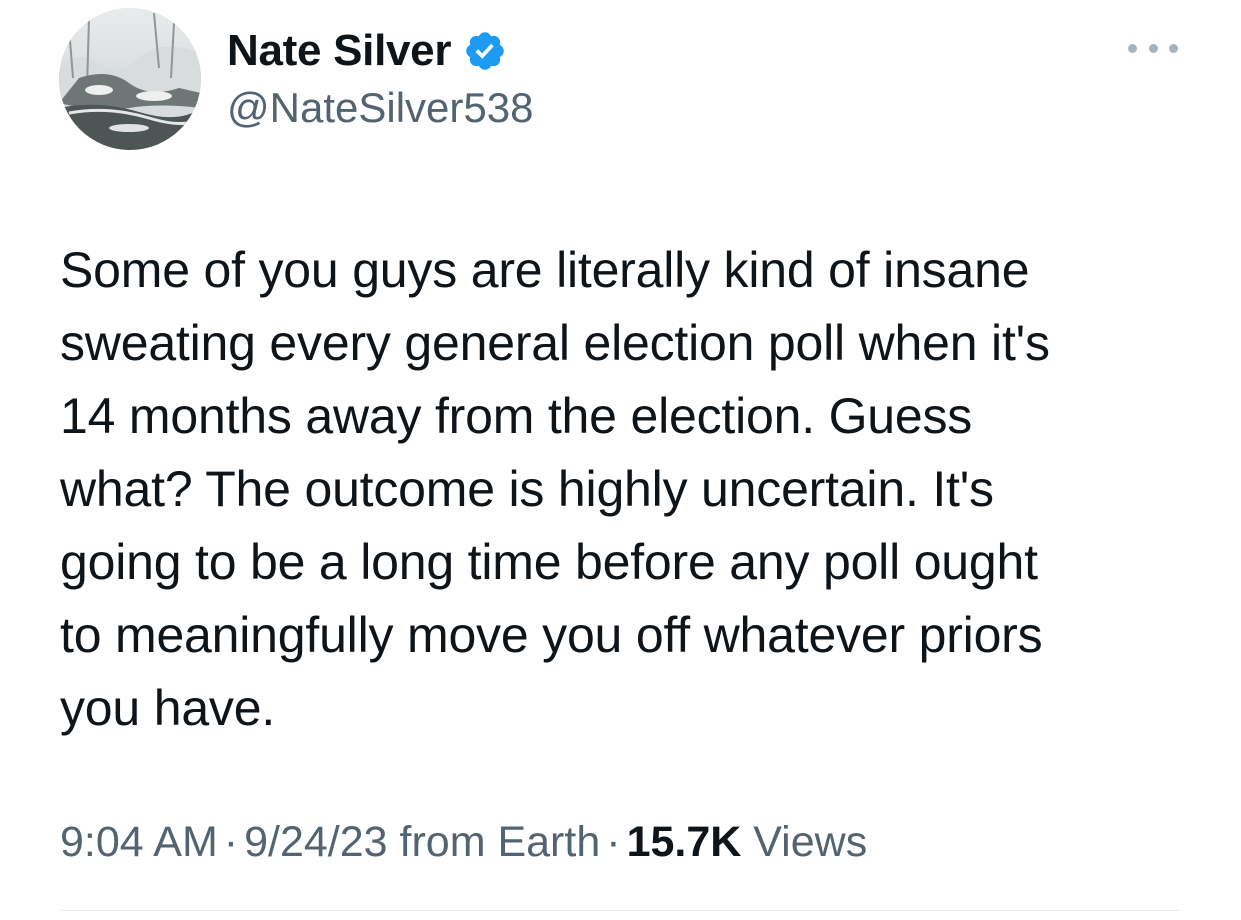 The height and width of the screenshot is (920, 1241). I want to click on tweet-date-source: 9/24/23 from Earth, so click(422, 842).